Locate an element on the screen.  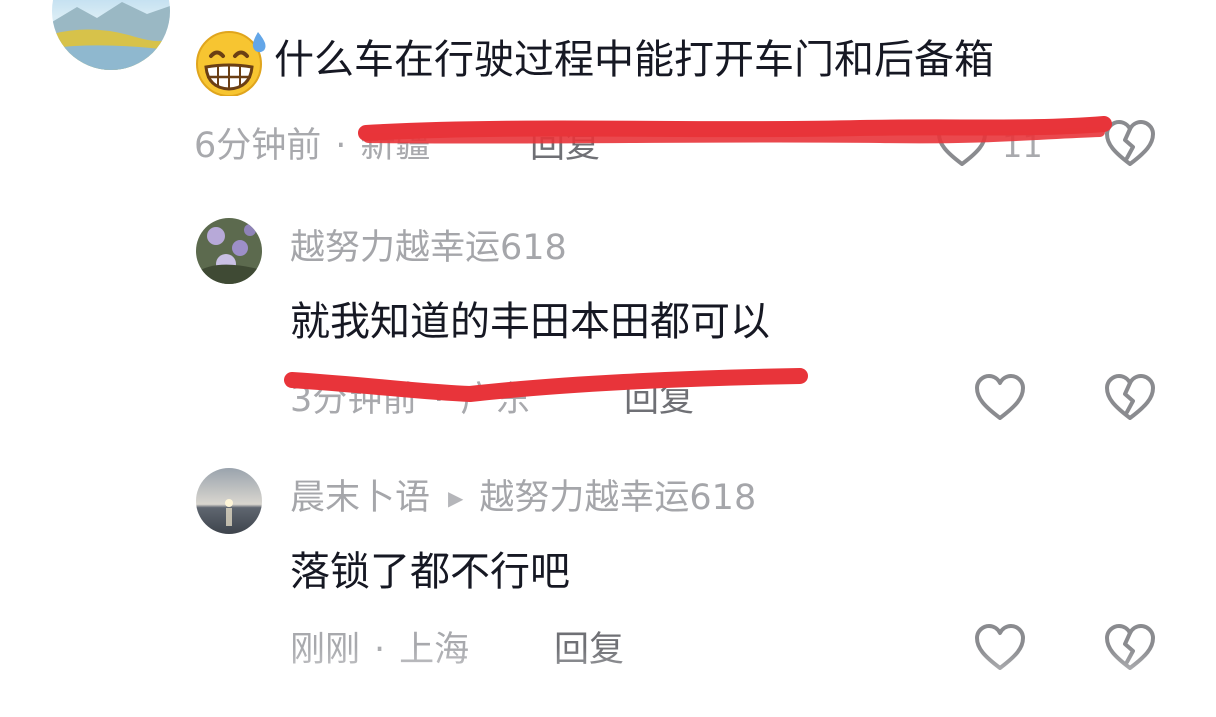
reply-to-arrow-icon: ▶ is located at coordinates (456, 498).